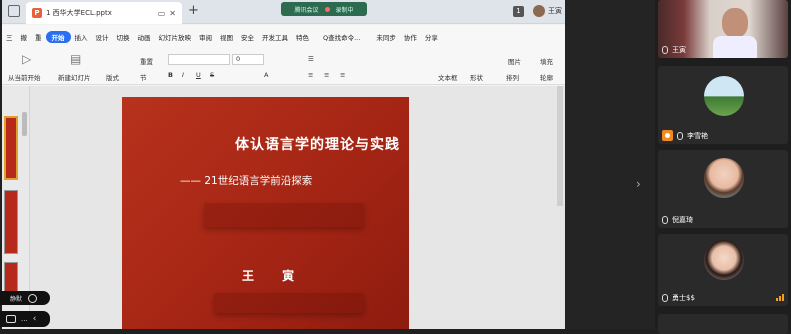 Image resolution: width=791 pixels, height=334 pixels. What do you see at coordinates (247, 37) in the screenshot?
I see `menu-security: 安全` at bounding box center [247, 37].